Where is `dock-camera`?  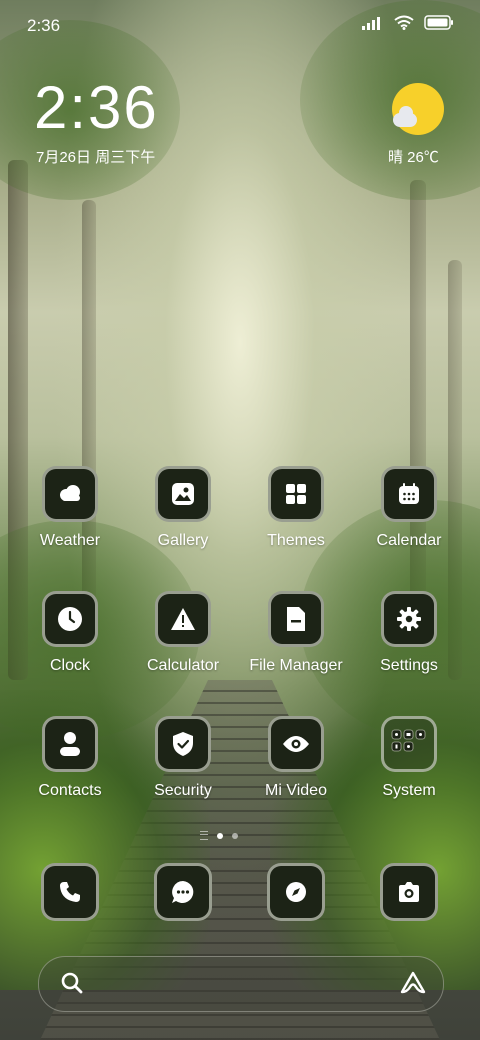
dock-camera is located at coordinates (409, 892).